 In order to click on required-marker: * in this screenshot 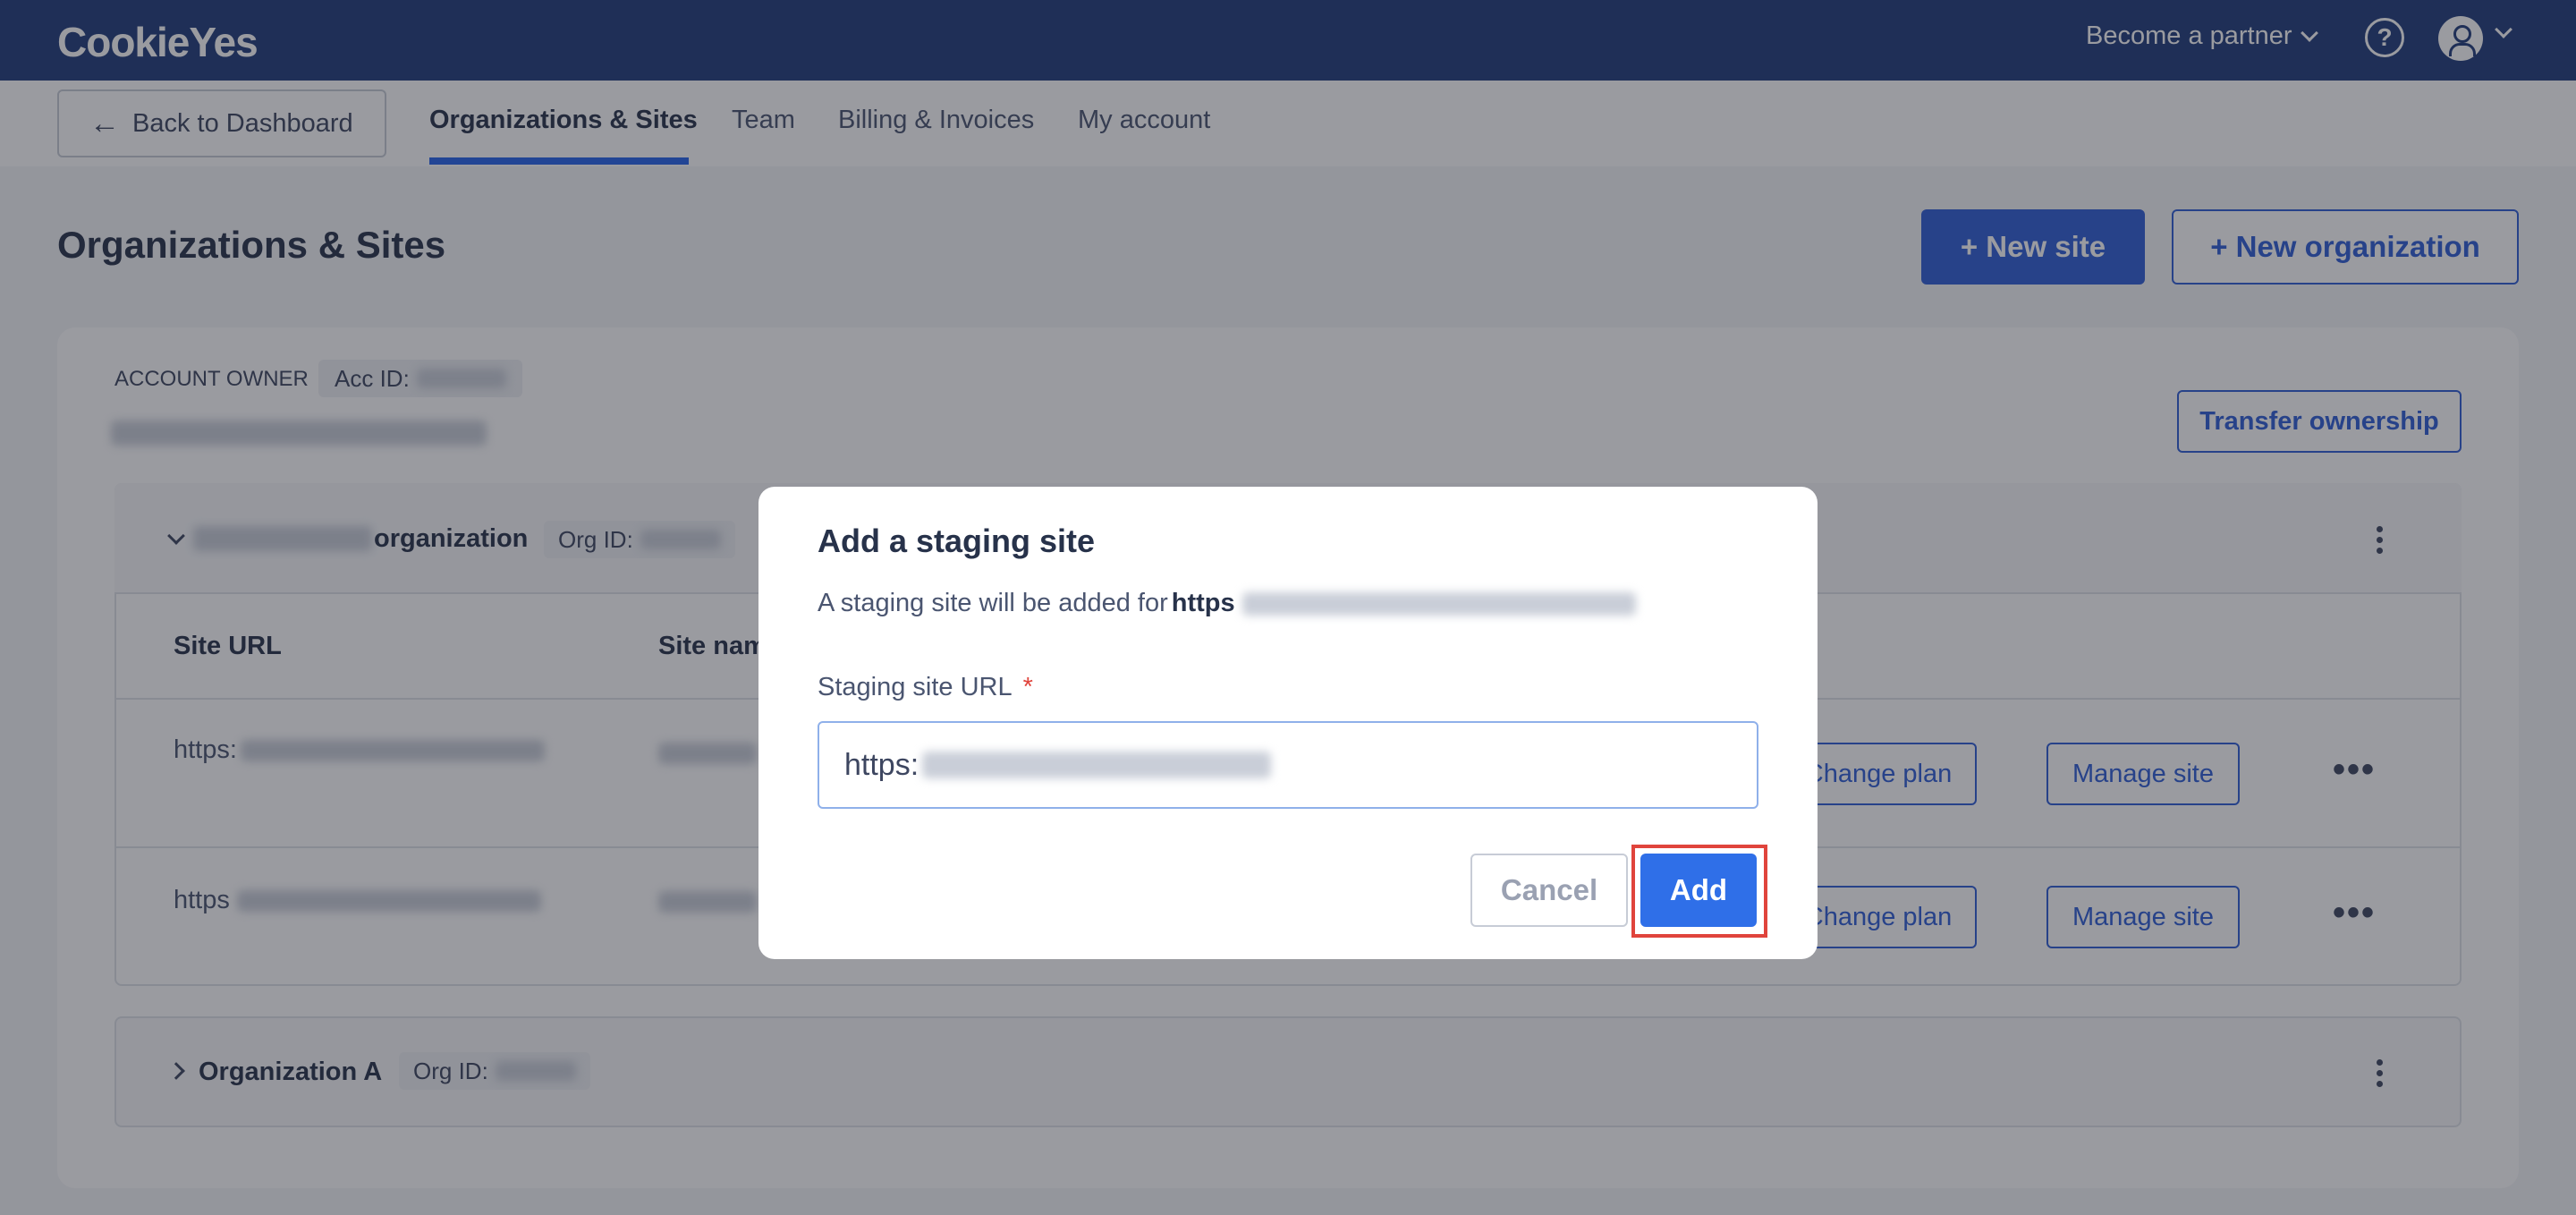, I will do `click(1027, 687)`.